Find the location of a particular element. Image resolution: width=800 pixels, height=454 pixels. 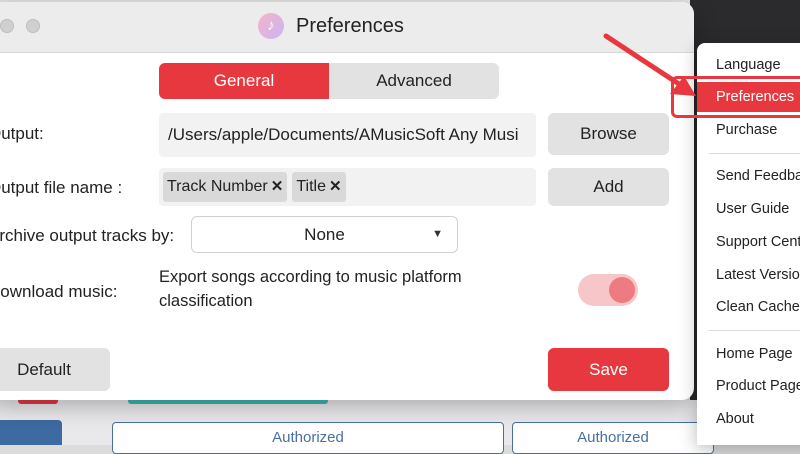

menu-item-latest-version: Latest Version is located at coordinates (748, 275).